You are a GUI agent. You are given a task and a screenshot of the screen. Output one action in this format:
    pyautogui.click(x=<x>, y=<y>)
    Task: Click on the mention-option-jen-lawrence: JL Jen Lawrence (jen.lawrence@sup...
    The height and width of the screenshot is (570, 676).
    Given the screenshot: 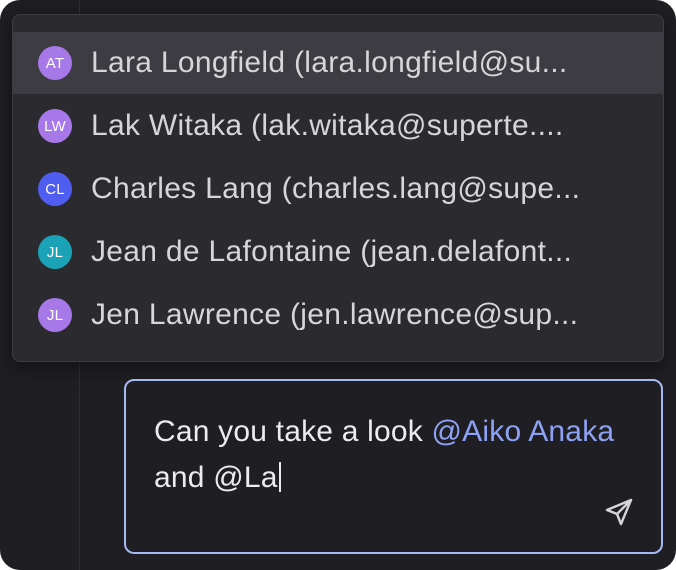 What is the action you would take?
    pyautogui.click(x=338, y=315)
    